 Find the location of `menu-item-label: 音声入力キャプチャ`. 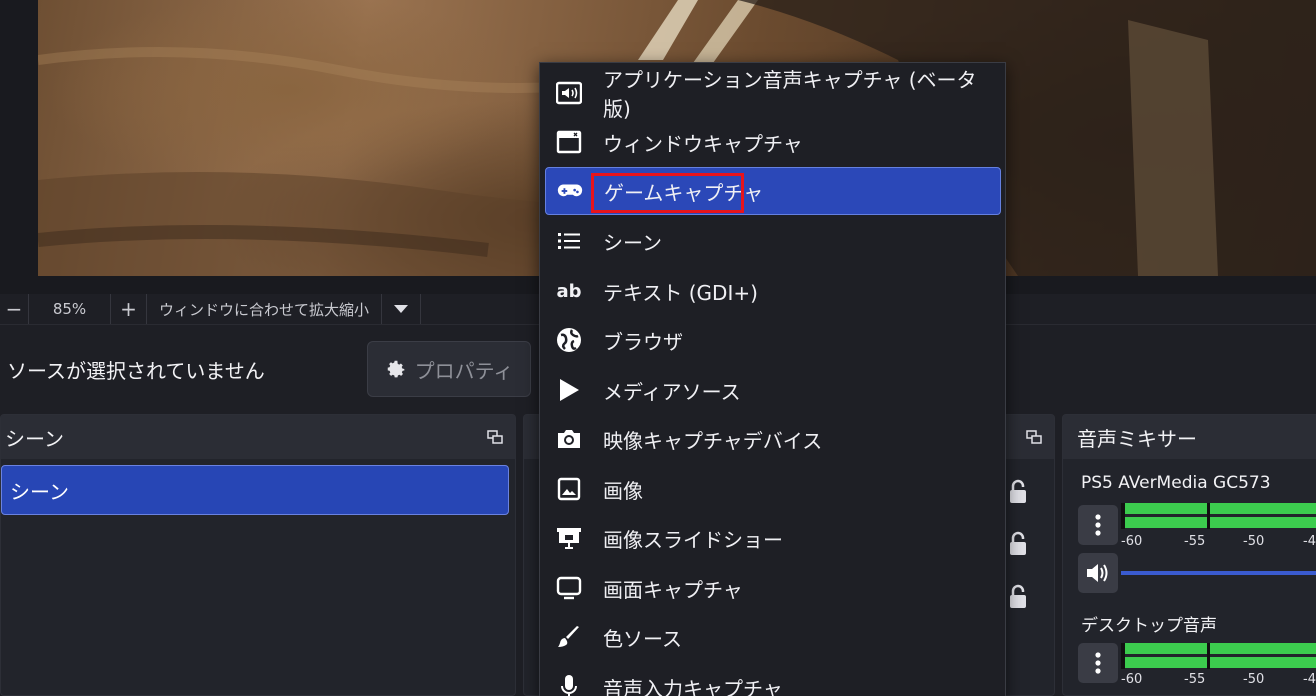

menu-item-label: 音声入力キャプチャ is located at coordinates (693, 686).